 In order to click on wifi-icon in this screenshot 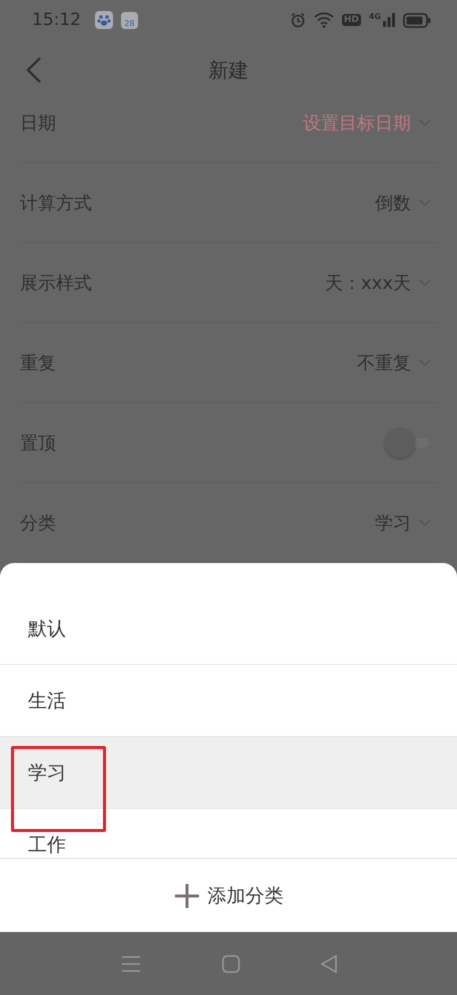, I will do `click(324, 20)`.